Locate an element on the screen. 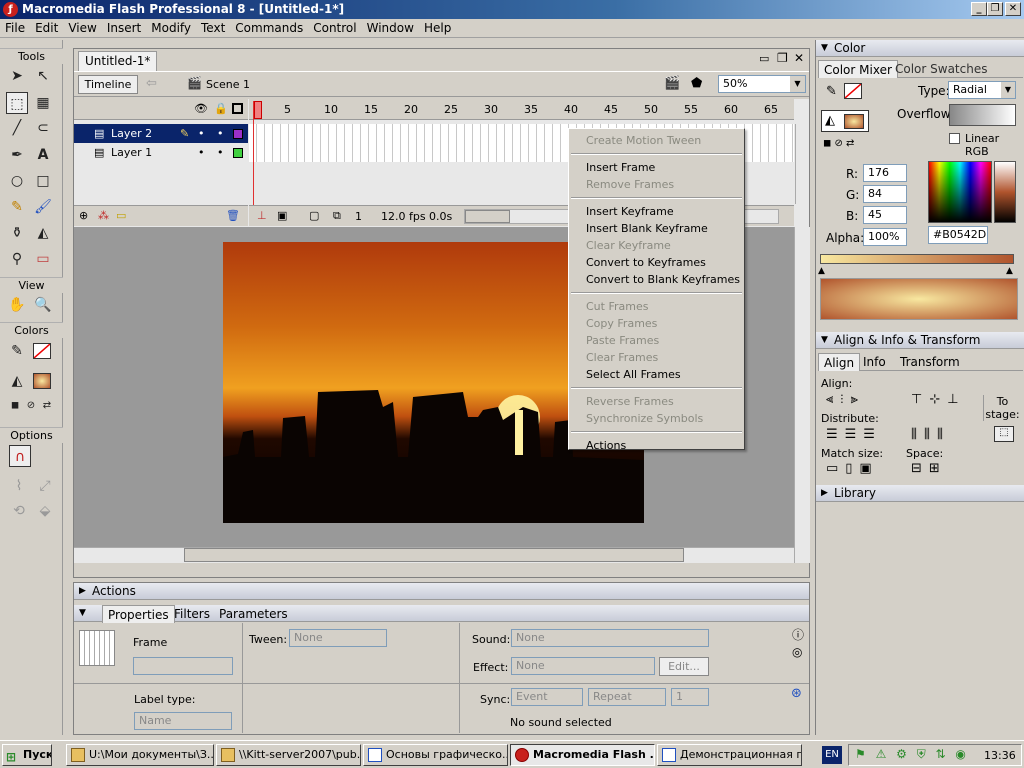 This screenshot has height=768, width=1024. panel-stroke-swatch is located at coordinates (853, 91).